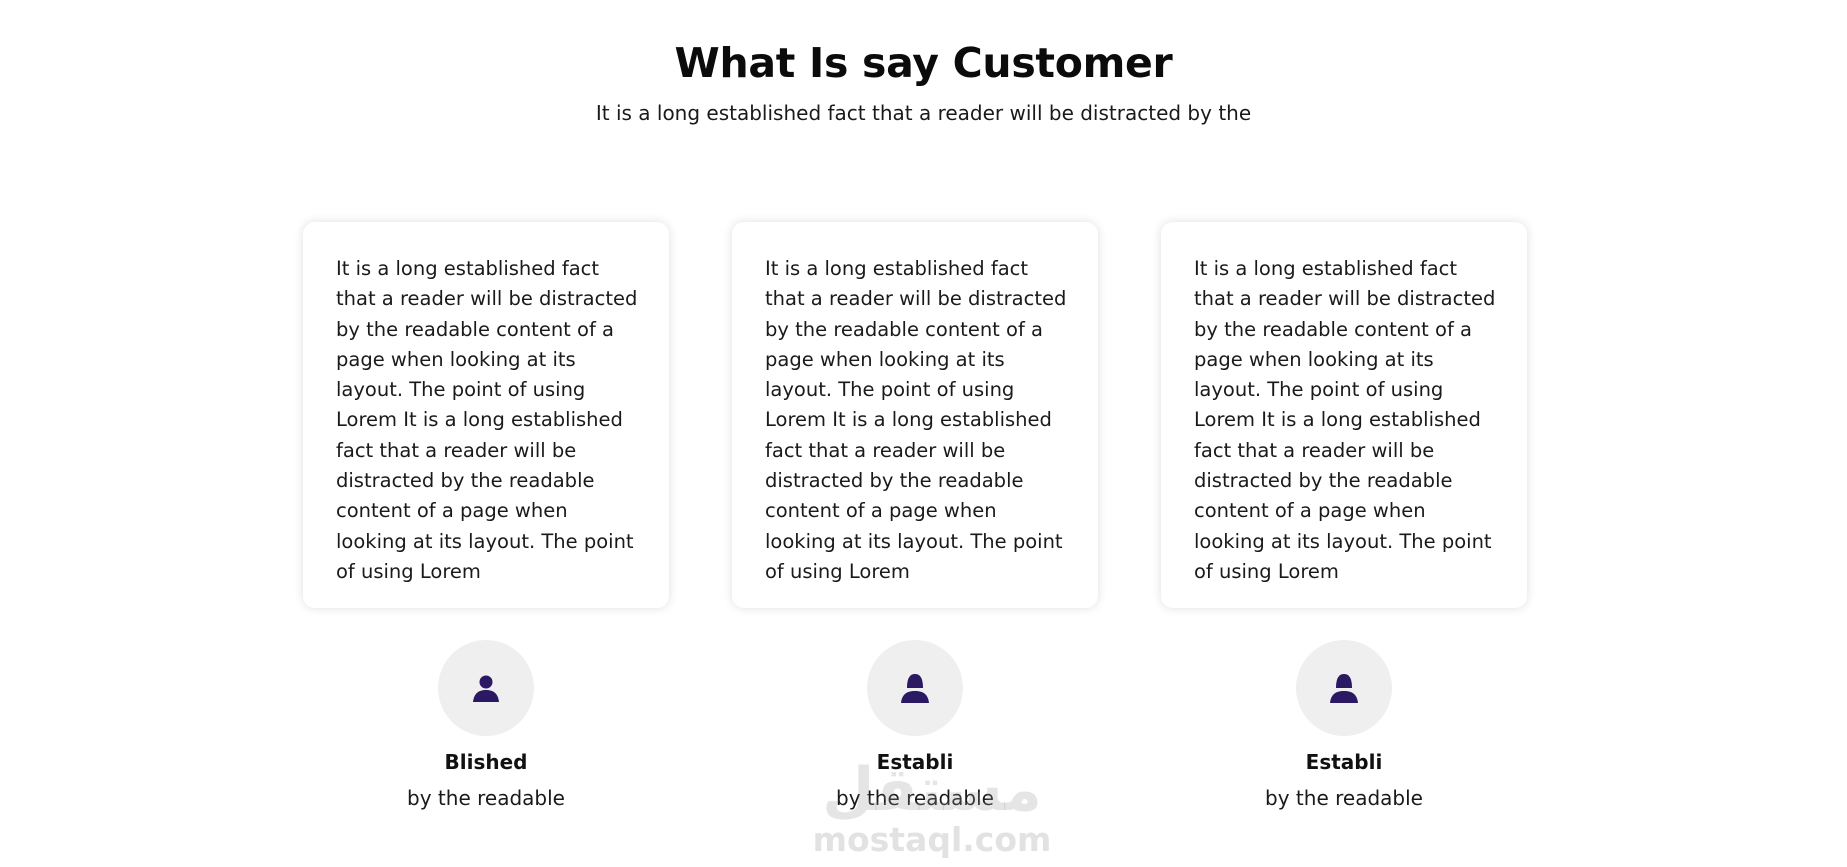  Describe the element at coordinates (486, 762) in the screenshot. I see `customer-name: Blished` at that location.